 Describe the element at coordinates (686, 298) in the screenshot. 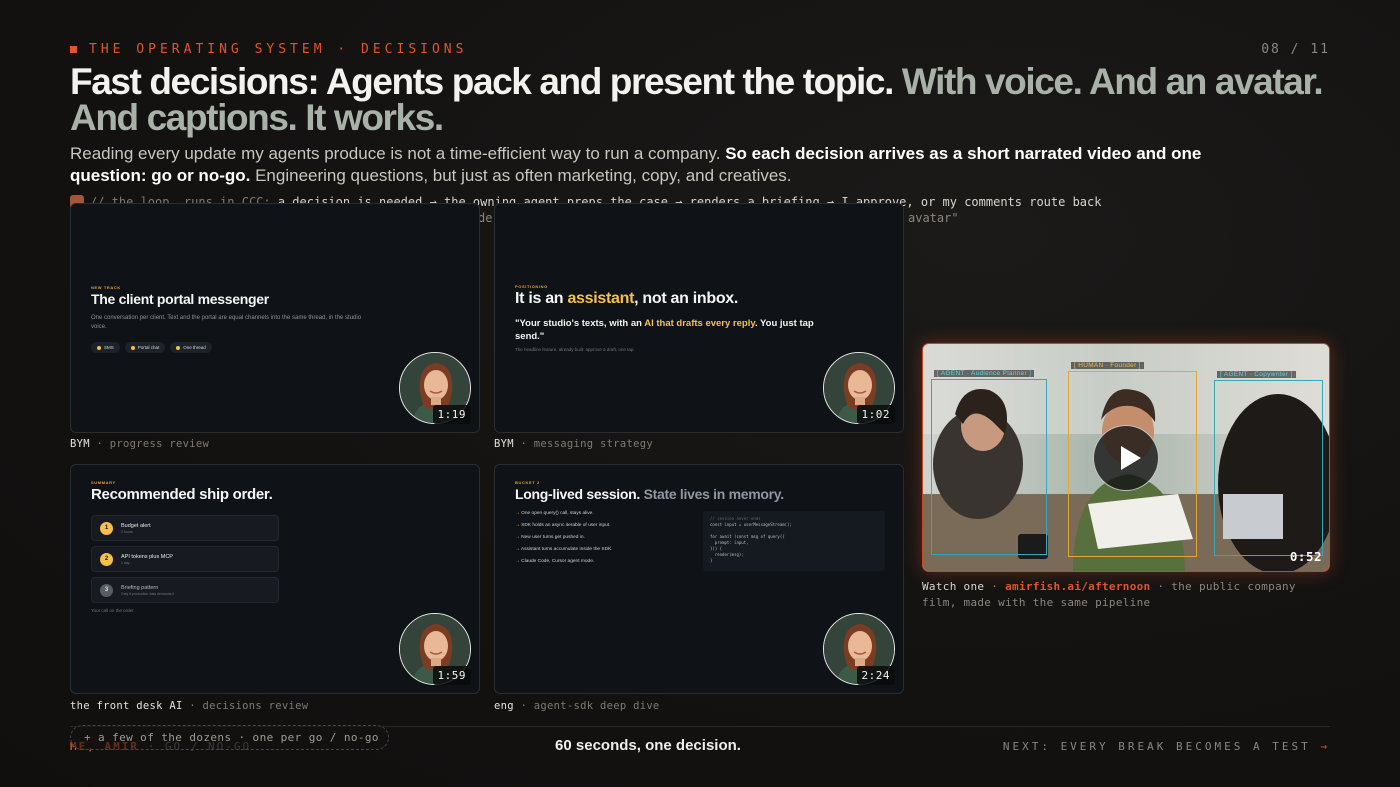

I see `title-part: , not an inbox.` at that location.